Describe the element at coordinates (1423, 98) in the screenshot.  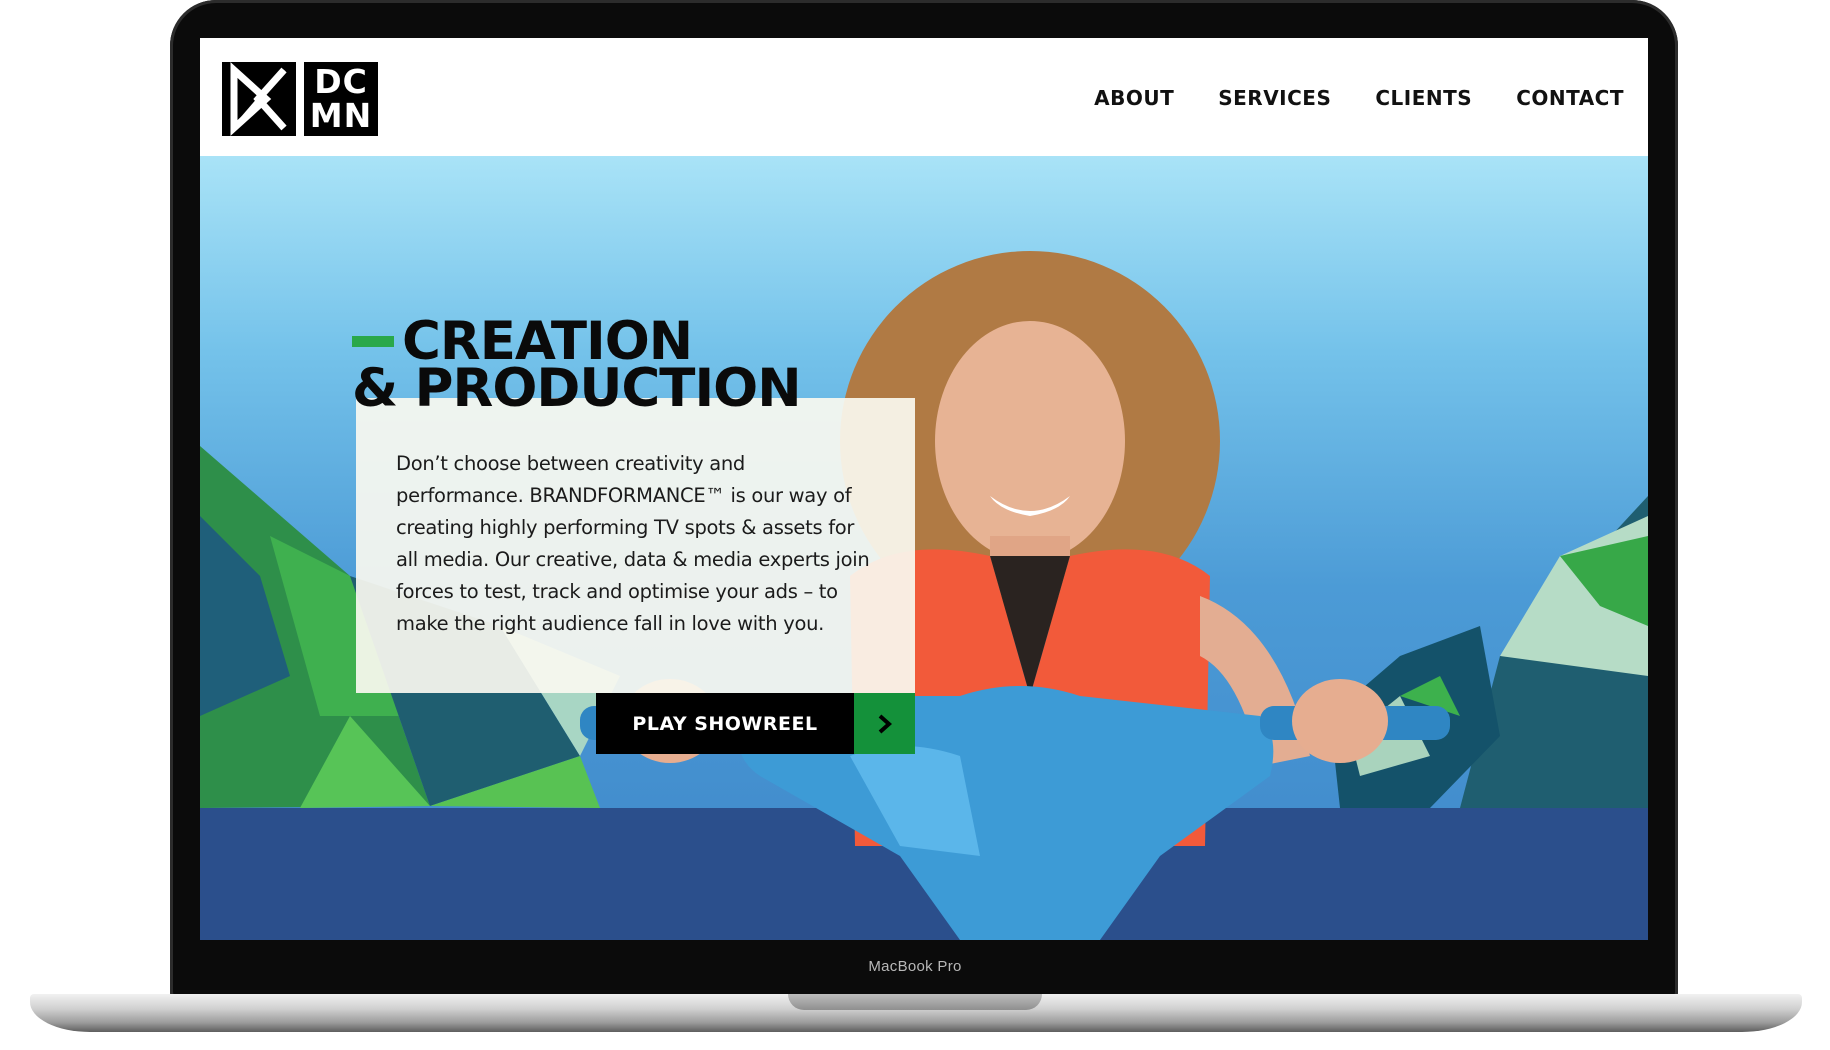
I see `nav-clients: CLIENTS` at that location.